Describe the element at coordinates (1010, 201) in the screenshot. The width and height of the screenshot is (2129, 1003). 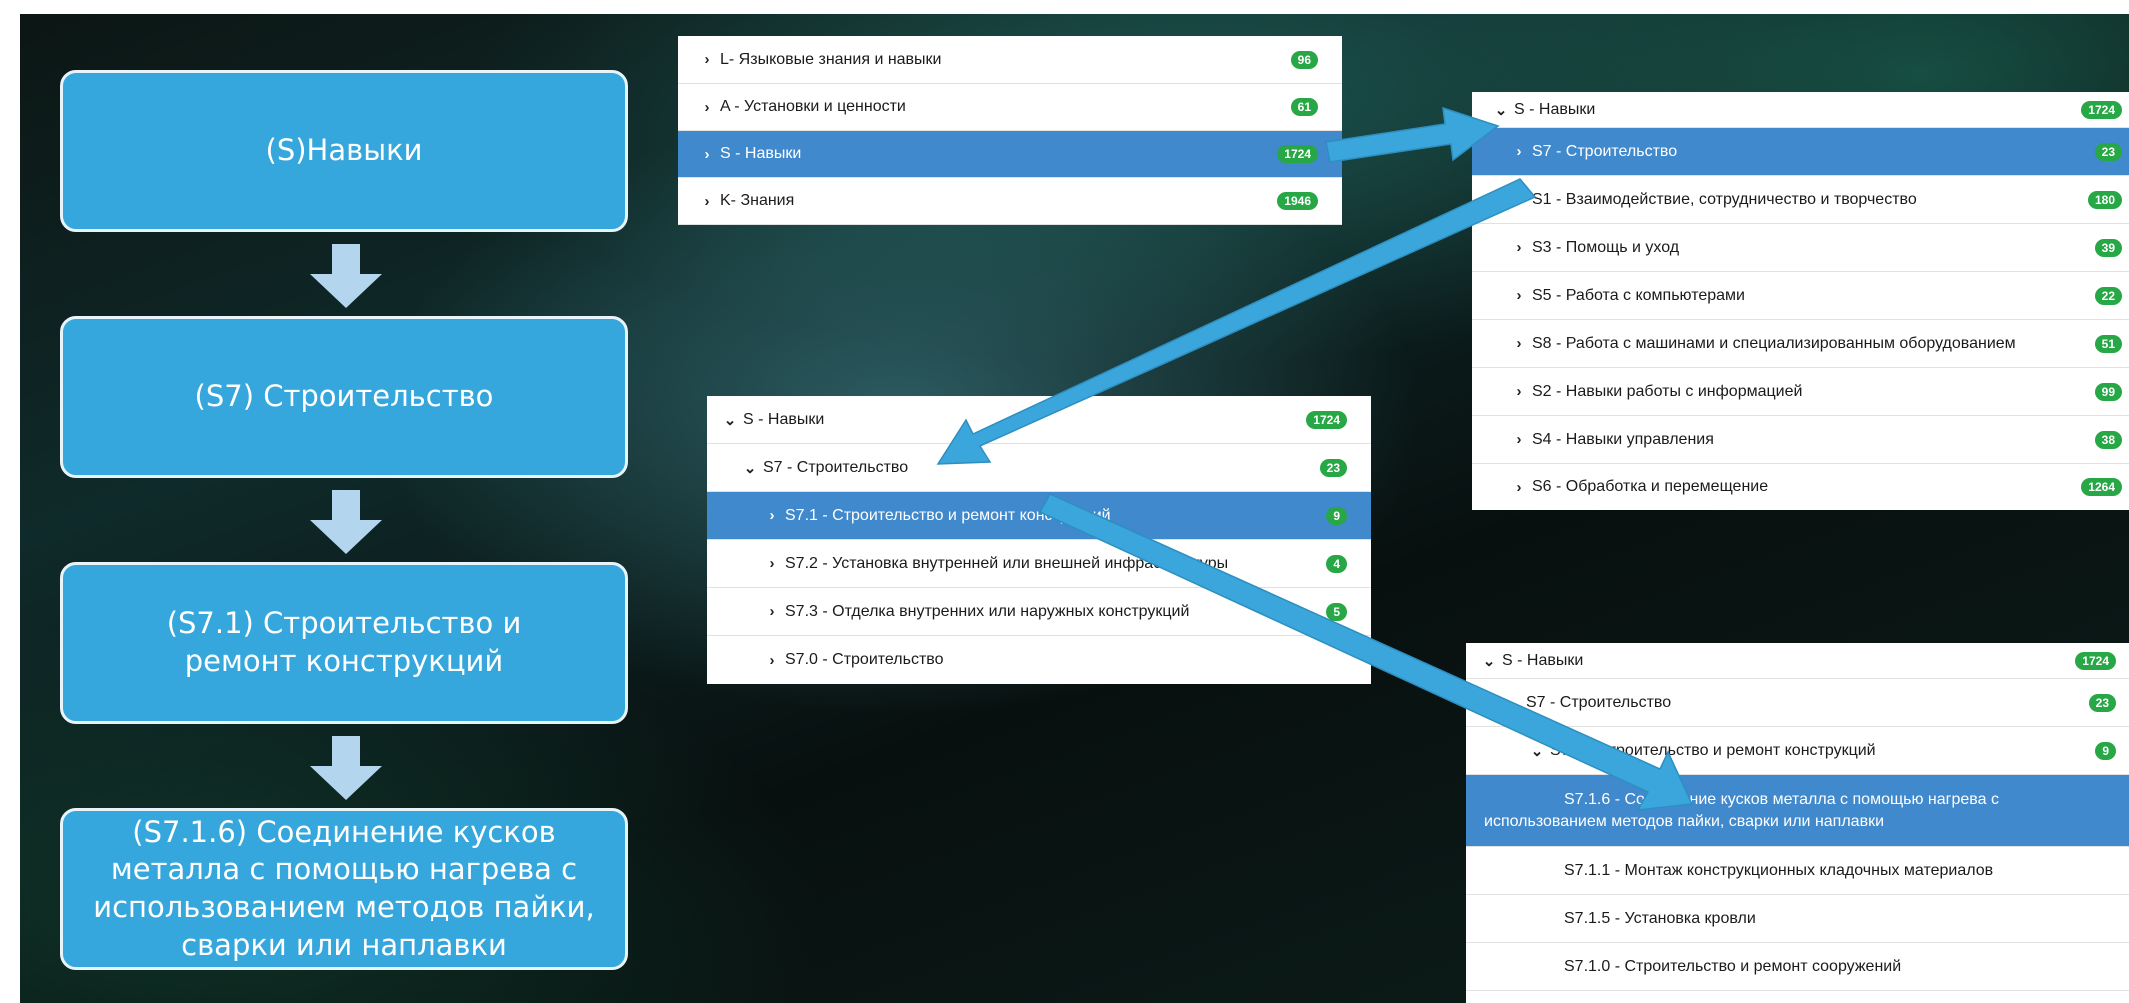
I see `tree-row-k: › K- Знания 1946` at that location.